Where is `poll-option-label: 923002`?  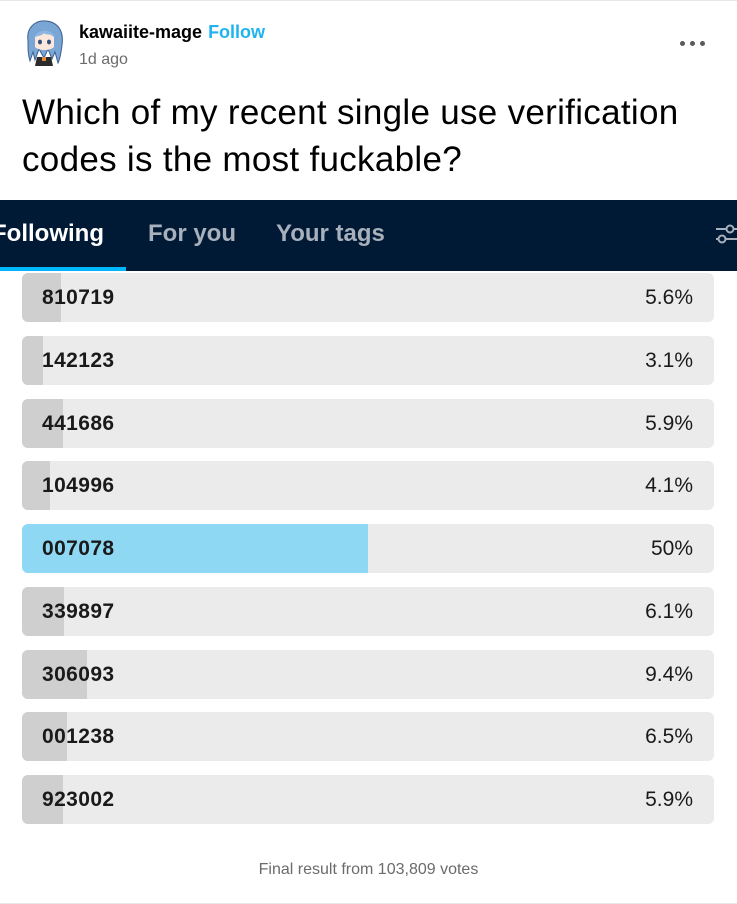
poll-option-label: 923002 is located at coordinates (78, 799).